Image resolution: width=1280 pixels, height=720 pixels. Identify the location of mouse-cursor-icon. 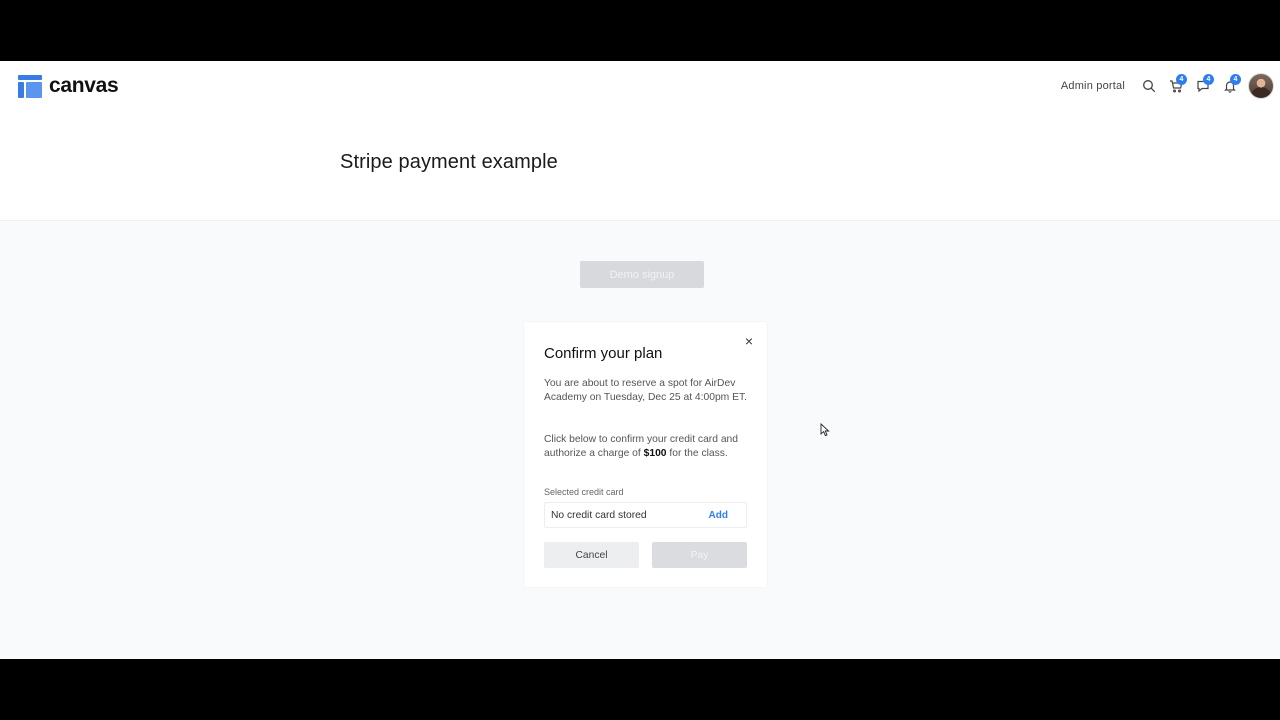
(825, 430).